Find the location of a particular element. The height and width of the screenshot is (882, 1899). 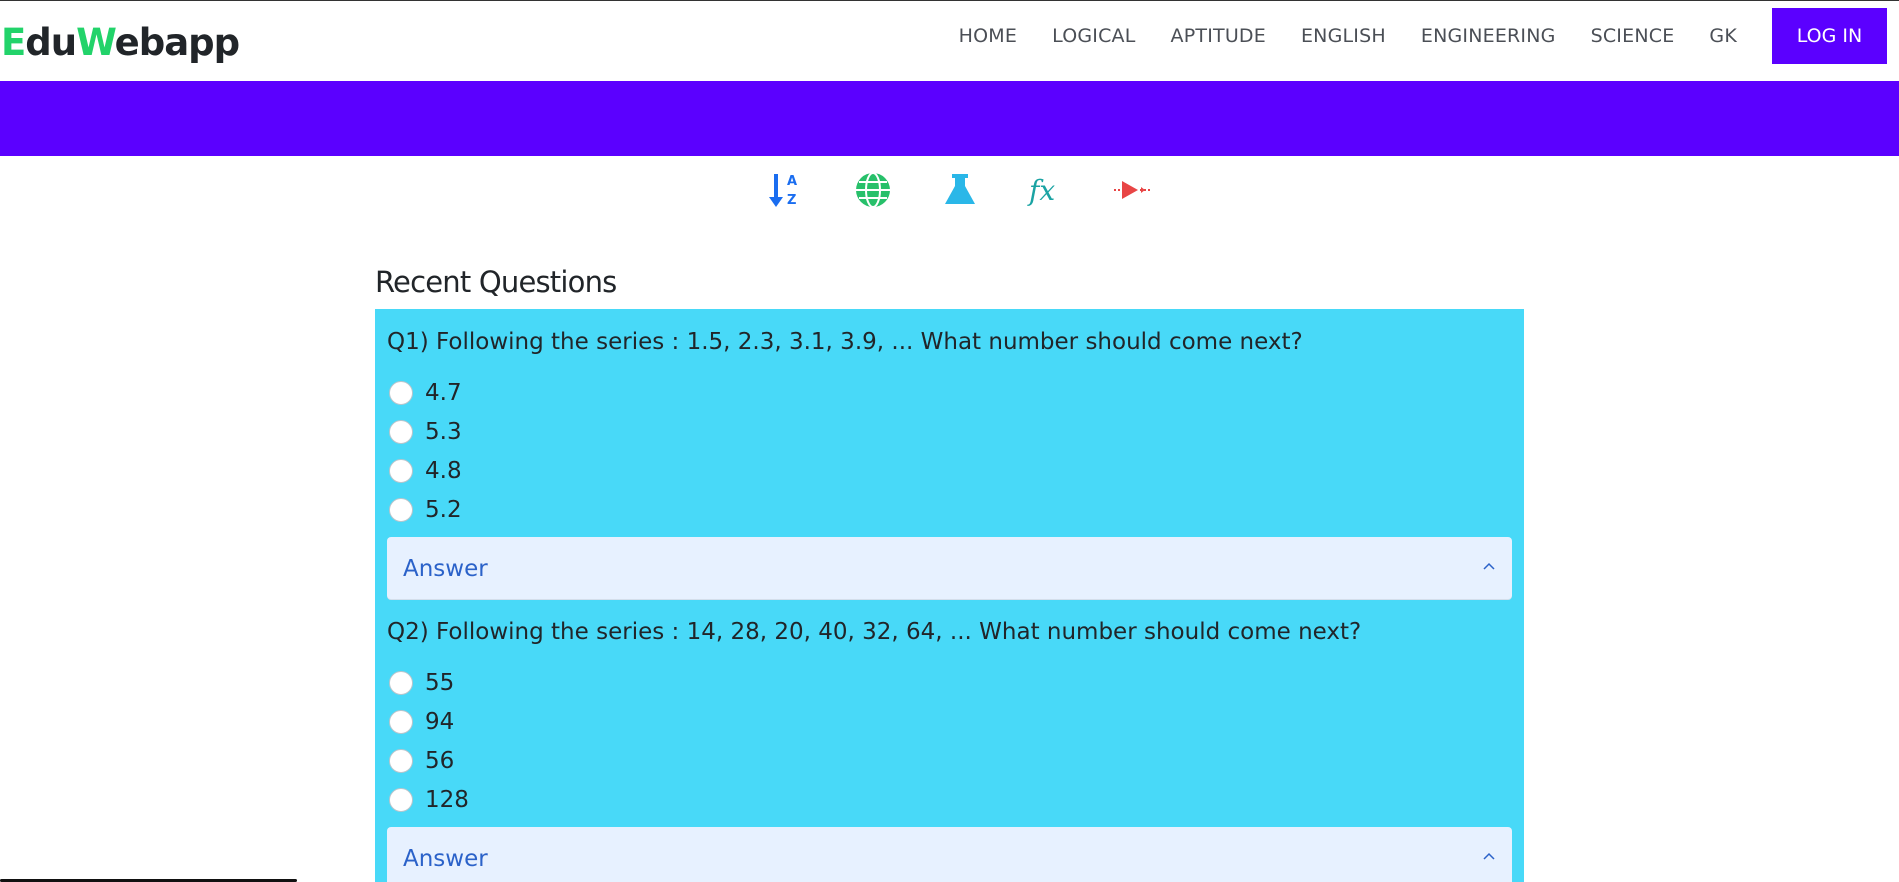

nav-gk: GK is located at coordinates (1723, 36).